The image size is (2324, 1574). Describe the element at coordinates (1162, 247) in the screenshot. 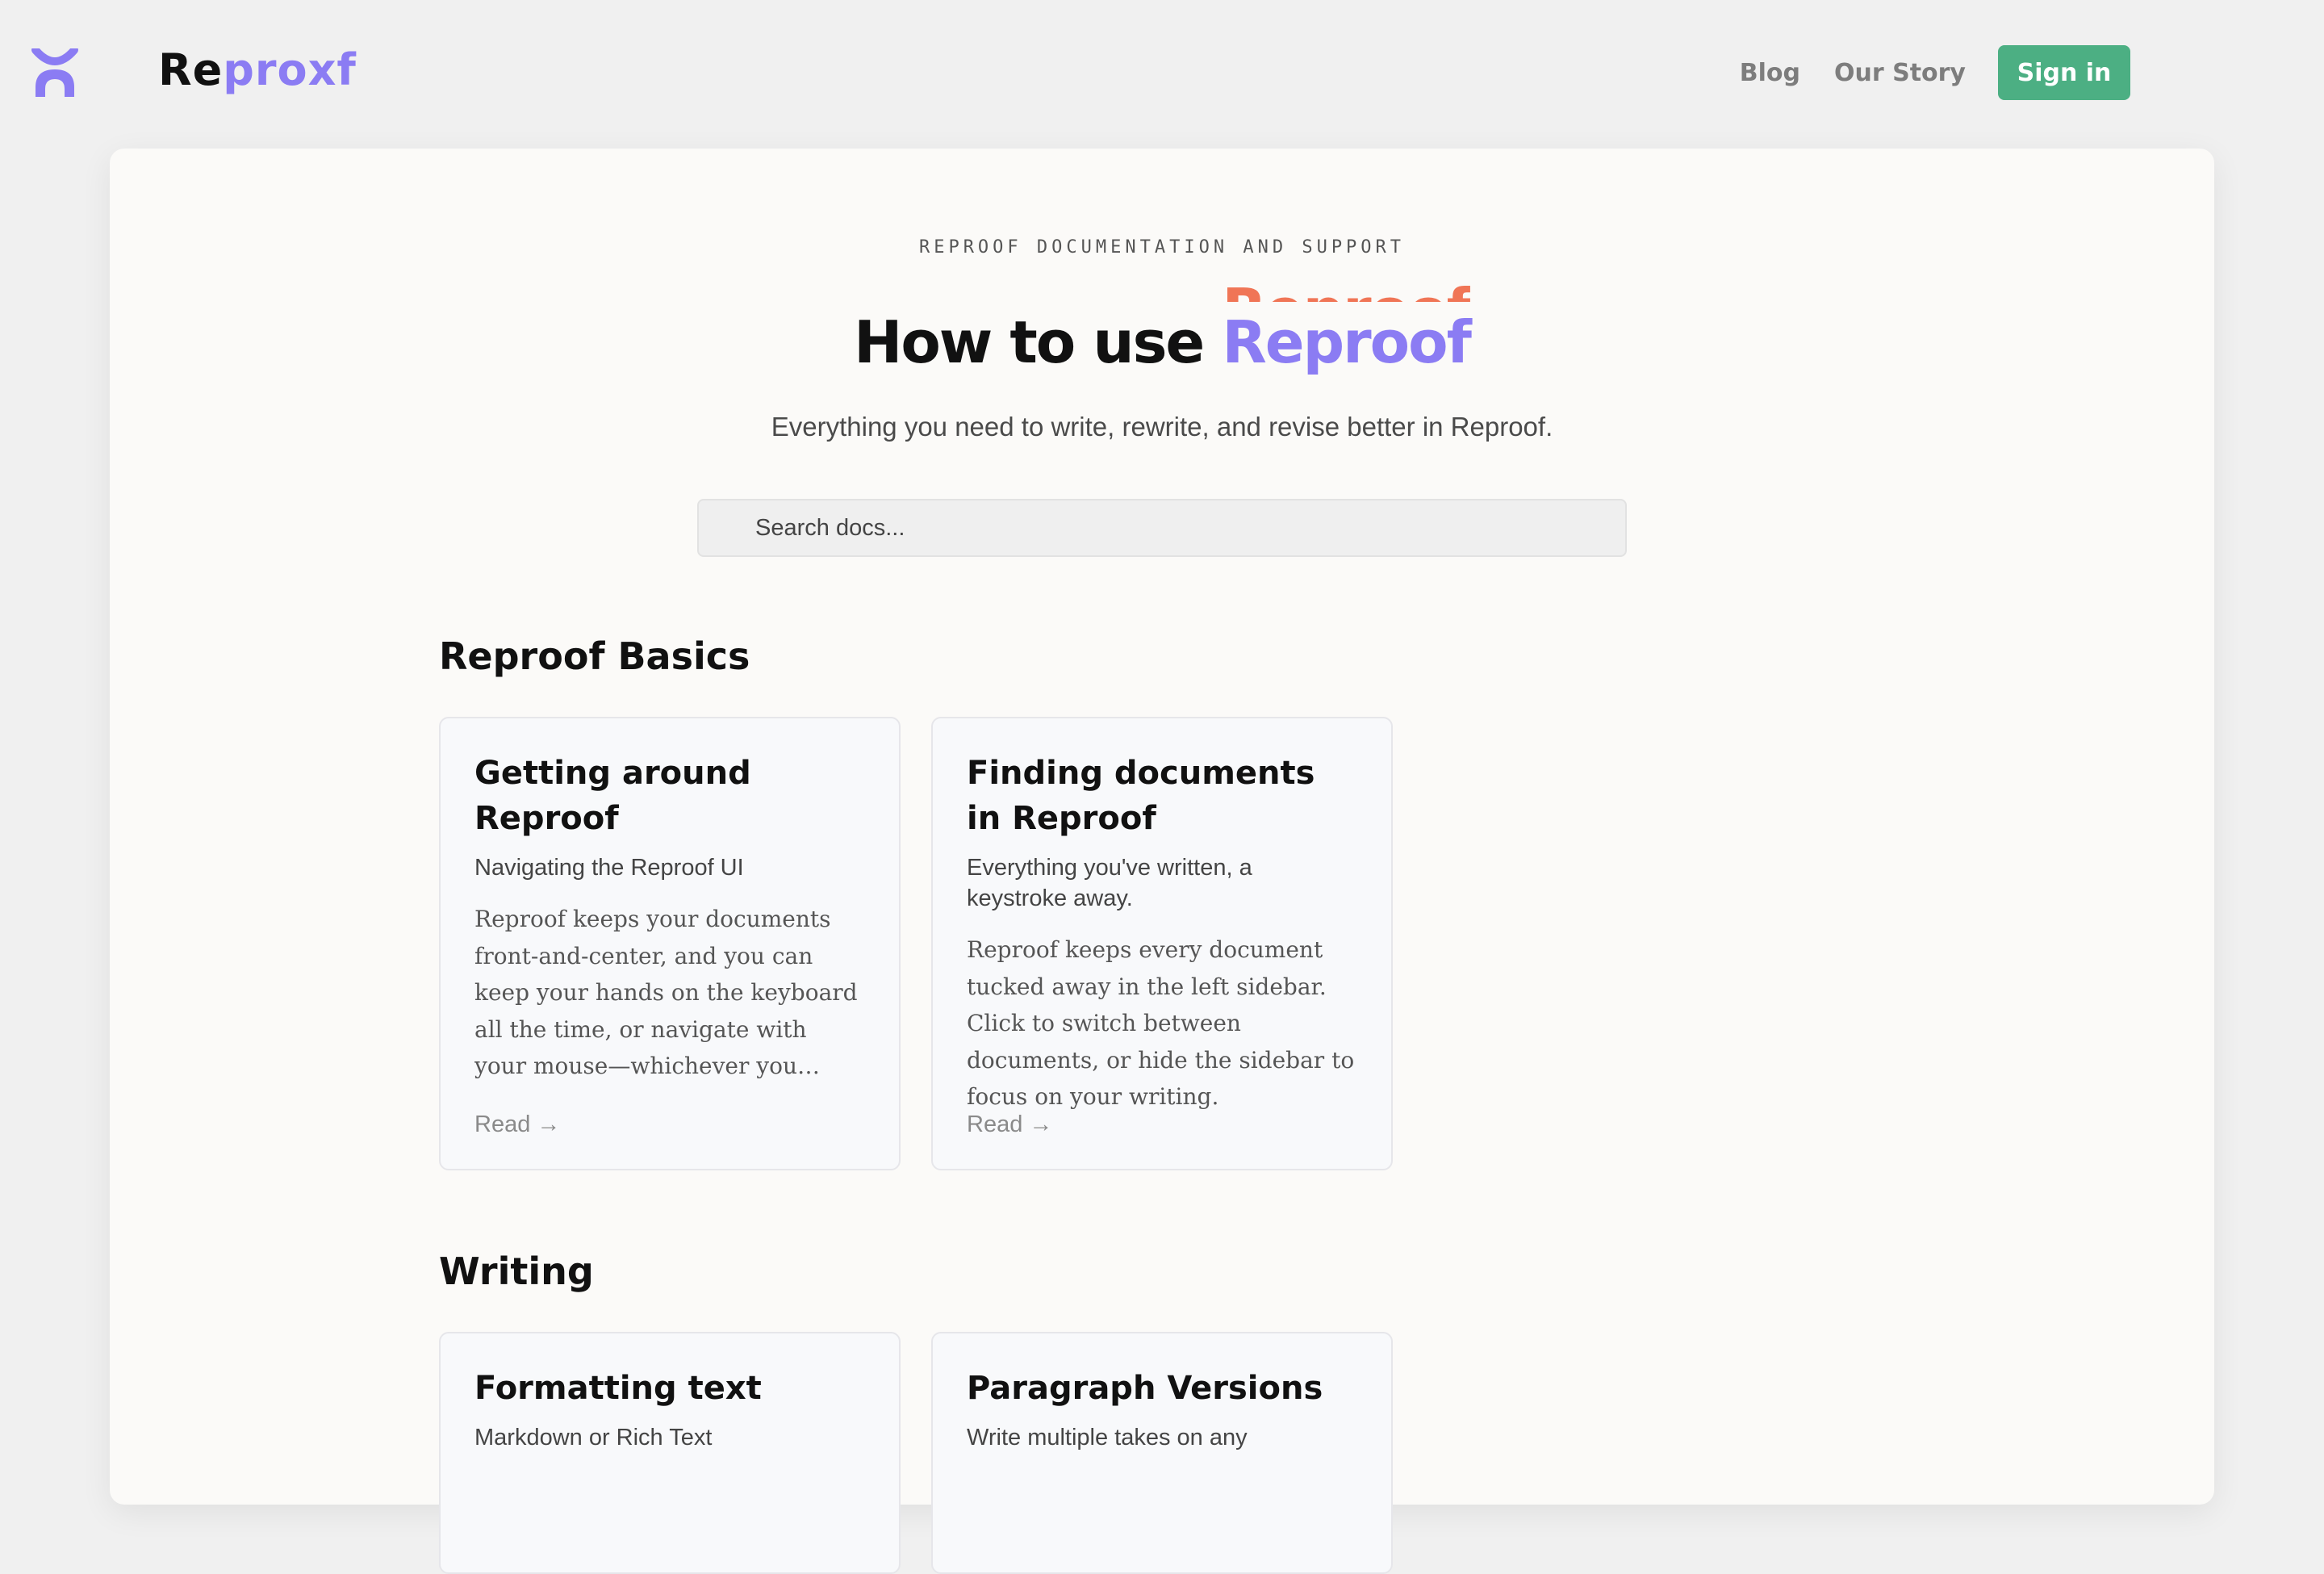

I see `eyebrow-text: REPROOF DOCUMENTATION AND SUPPORT` at that location.